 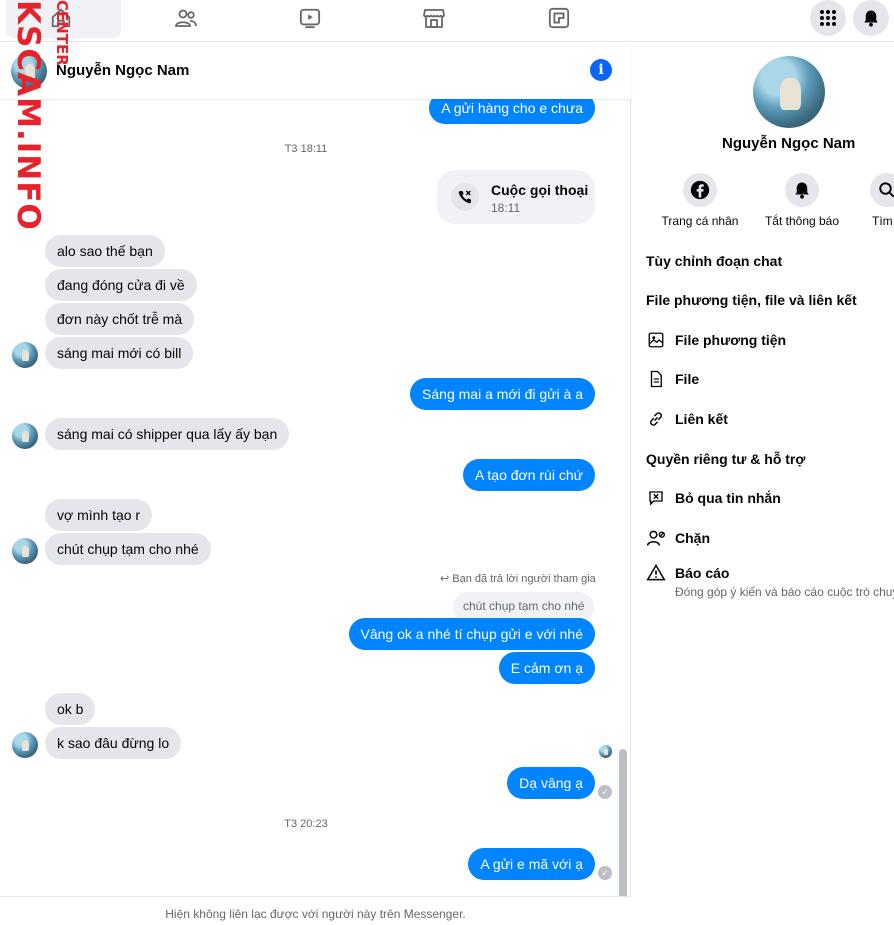 What do you see at coordinates (524, 579) in the screenshot?
I see `reply-label-text: Bạn đã trả lời người tham gia` at bounding box center [524, 579].